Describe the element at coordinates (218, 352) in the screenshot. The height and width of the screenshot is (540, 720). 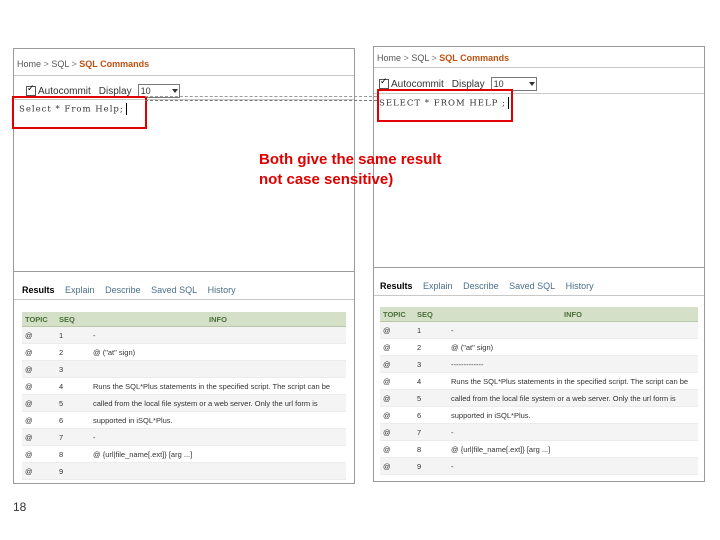
I see `info-cell: @ ("at" sign)` at that location.